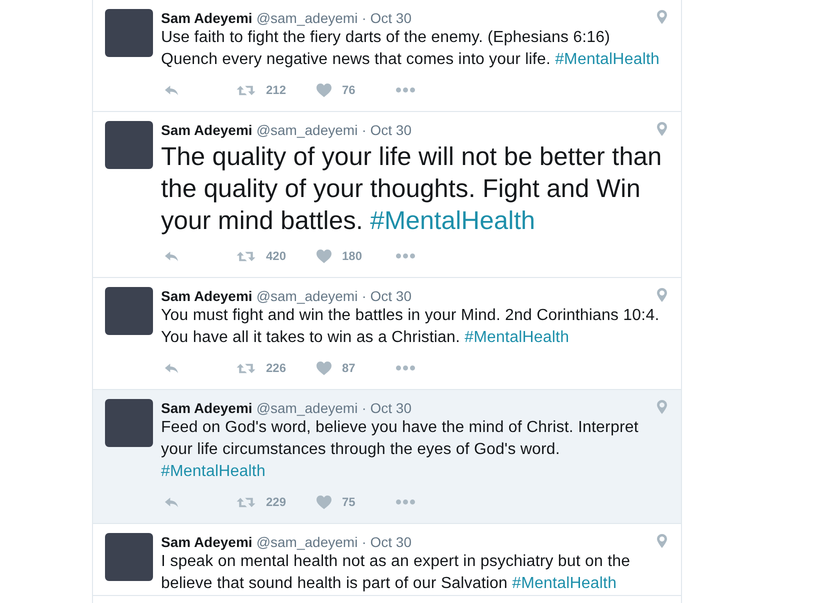 This screenshot has height=603, width=838. I want to click on tweet-text: Feed on God's word, believe you have the mind of Christ. Interpret your life circumstances through the eyes of God's word. #MentalHealth, so click(400, 450).